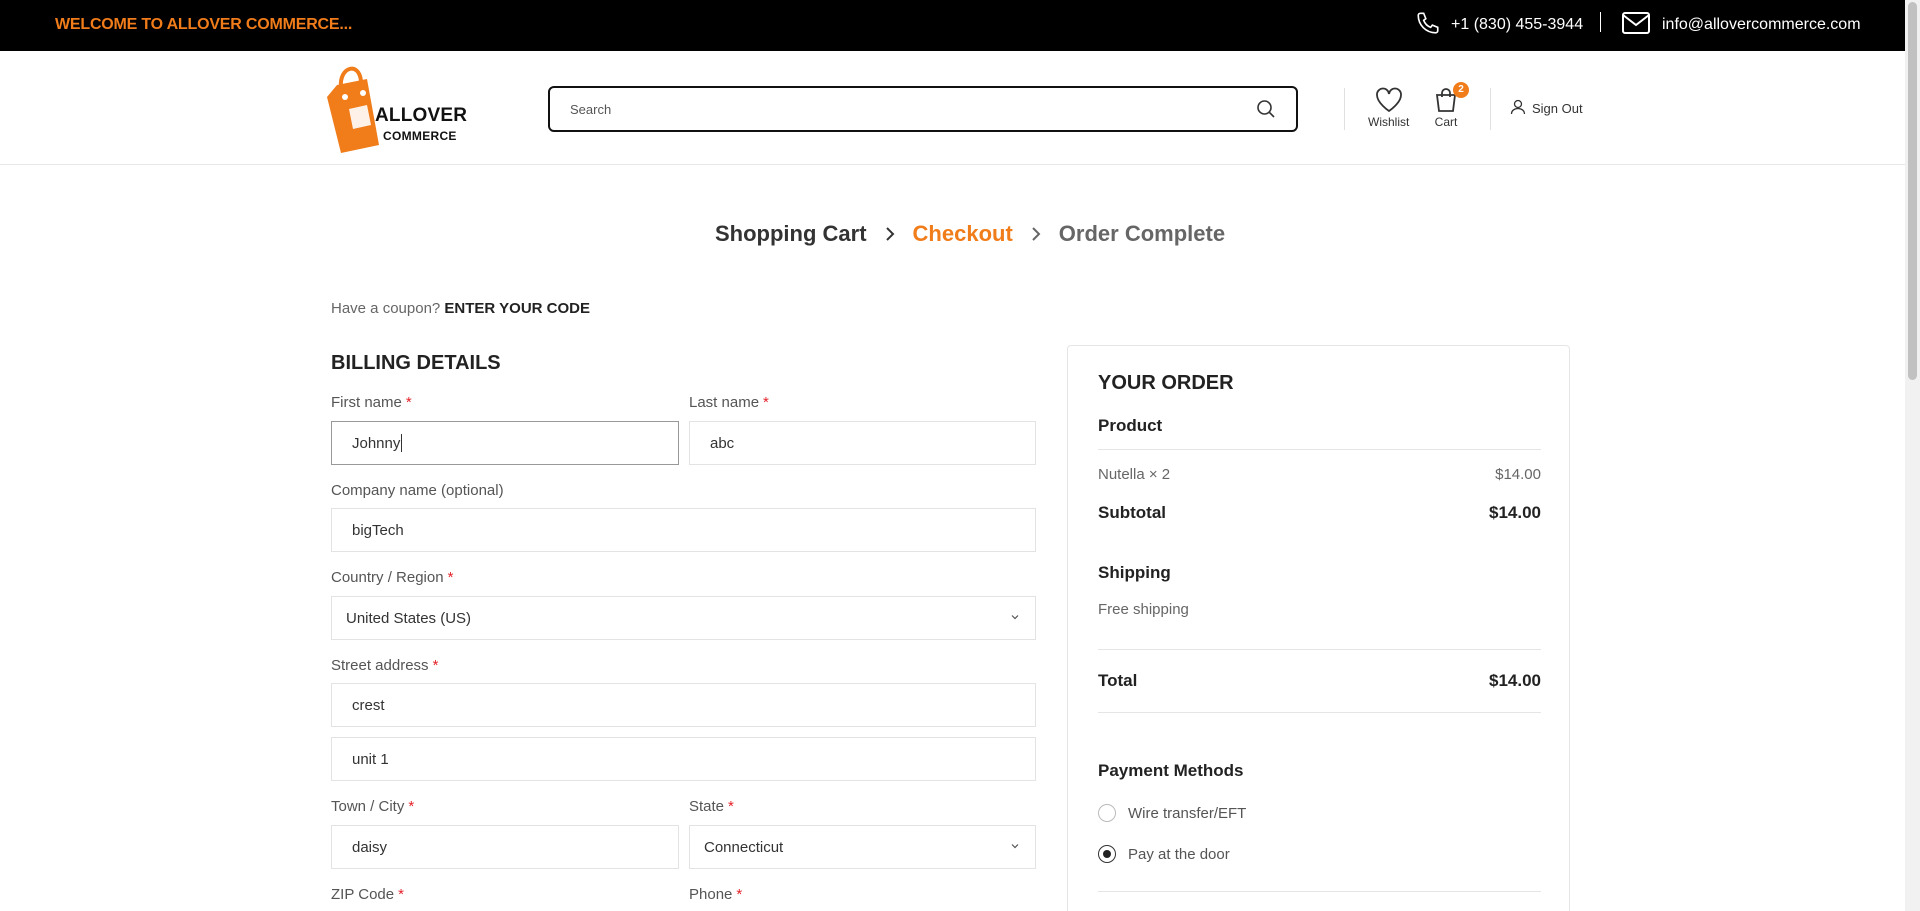 This screenshot has height=911, width=1920. I want to click on scrollbar-thumb, so click(1912, 191).